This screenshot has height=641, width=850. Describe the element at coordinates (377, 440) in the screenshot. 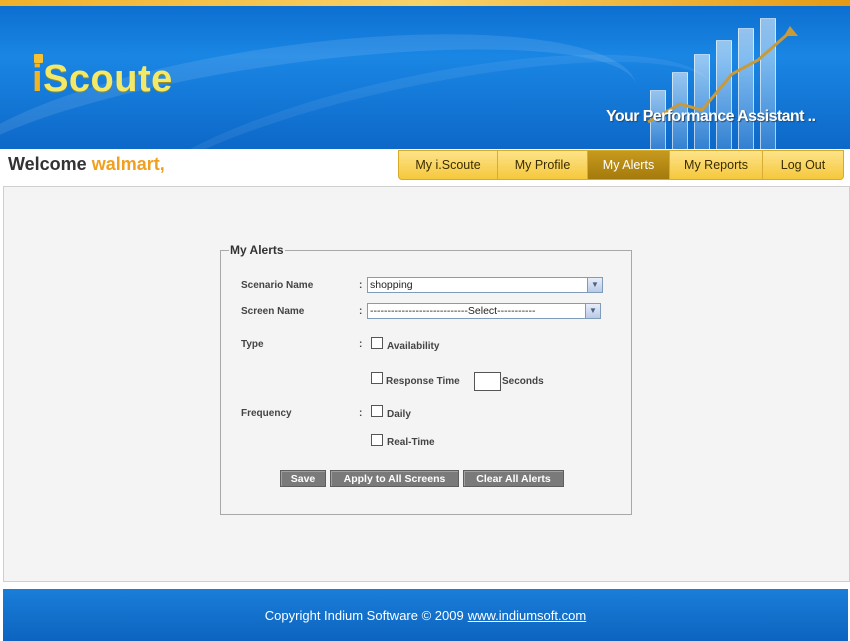

I see `realtime-checkbox` at that location.